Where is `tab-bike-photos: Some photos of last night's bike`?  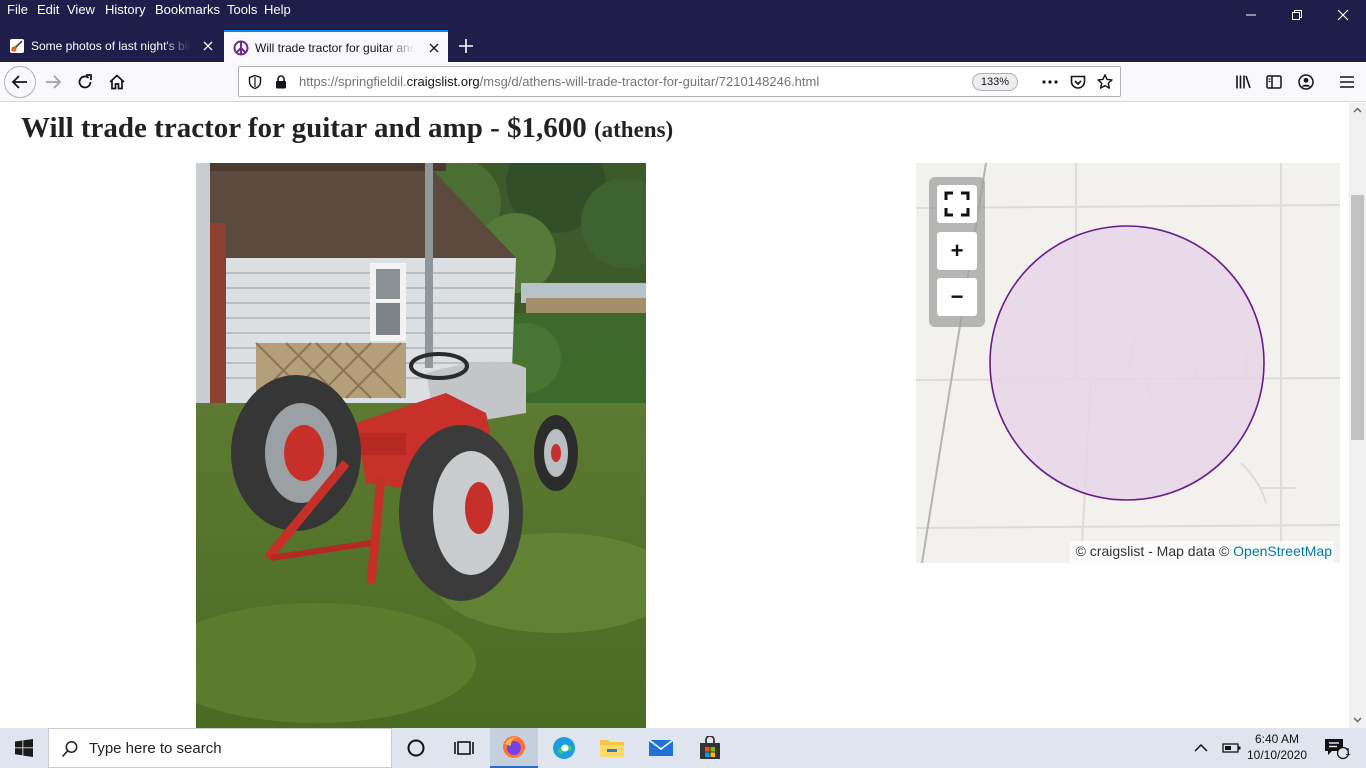 tab-bike-photos: Some photos of last night's bike is located at coordinates (111, 46).